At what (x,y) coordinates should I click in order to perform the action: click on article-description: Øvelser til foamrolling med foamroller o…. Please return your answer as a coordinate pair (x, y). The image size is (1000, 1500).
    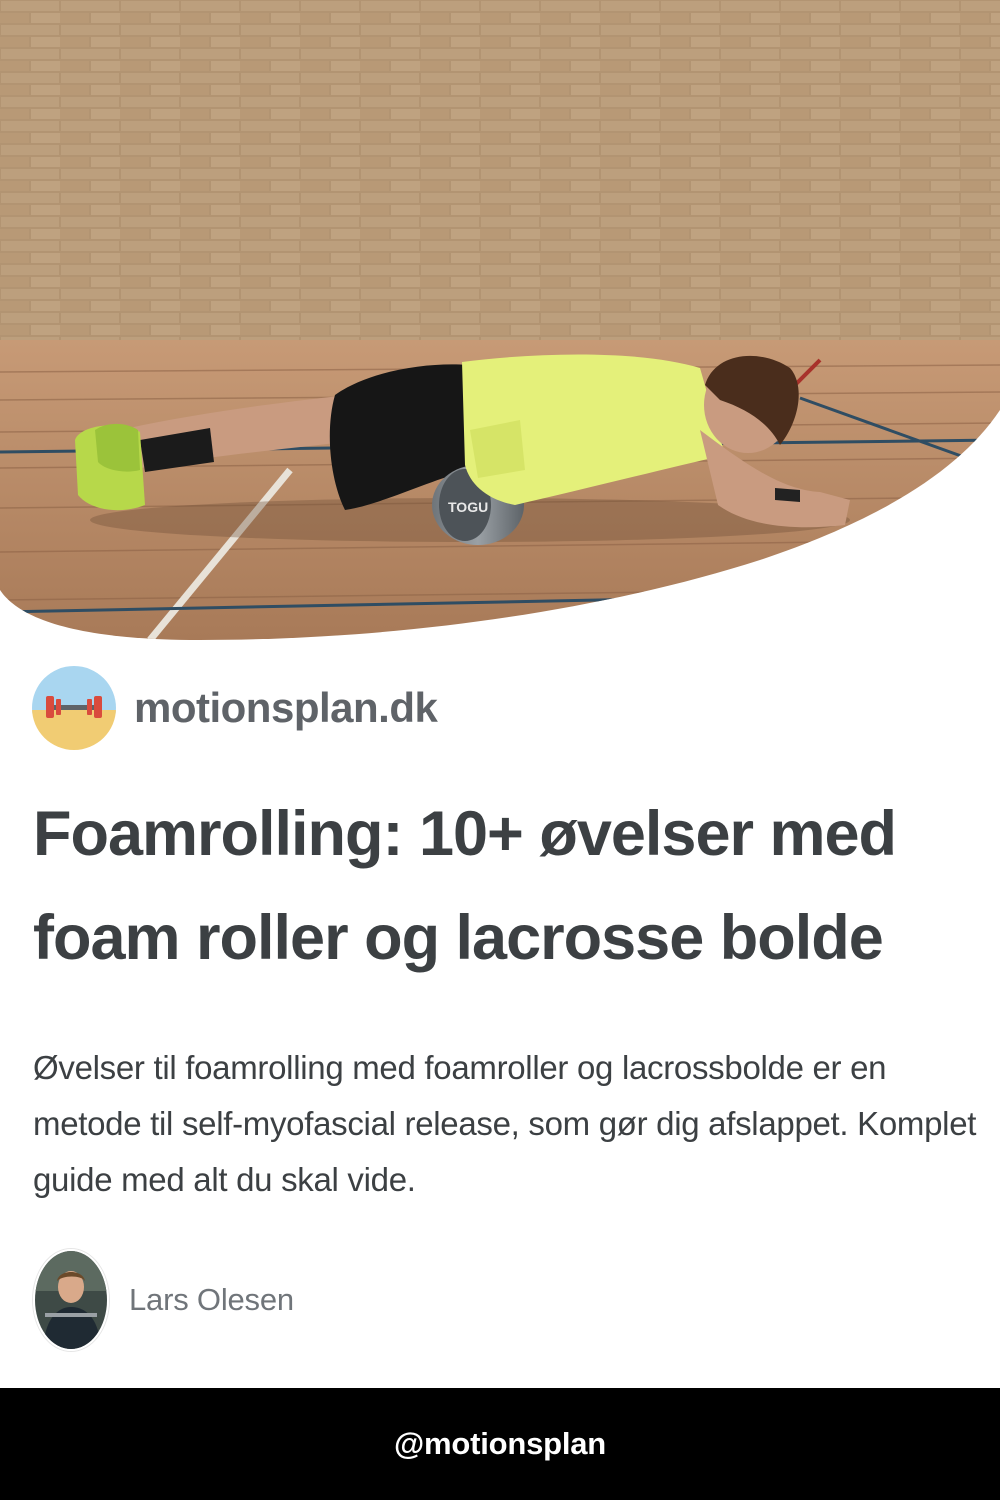
    Looking at the image, I should click on (505, 1123).